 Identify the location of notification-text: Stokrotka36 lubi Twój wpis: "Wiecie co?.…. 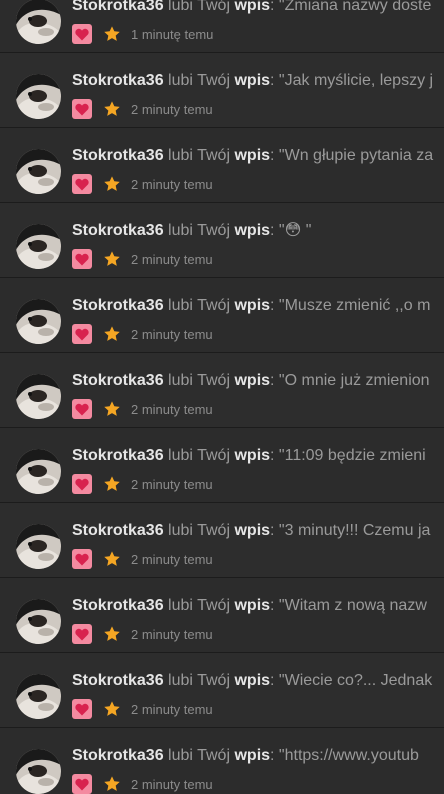
(252, 680).